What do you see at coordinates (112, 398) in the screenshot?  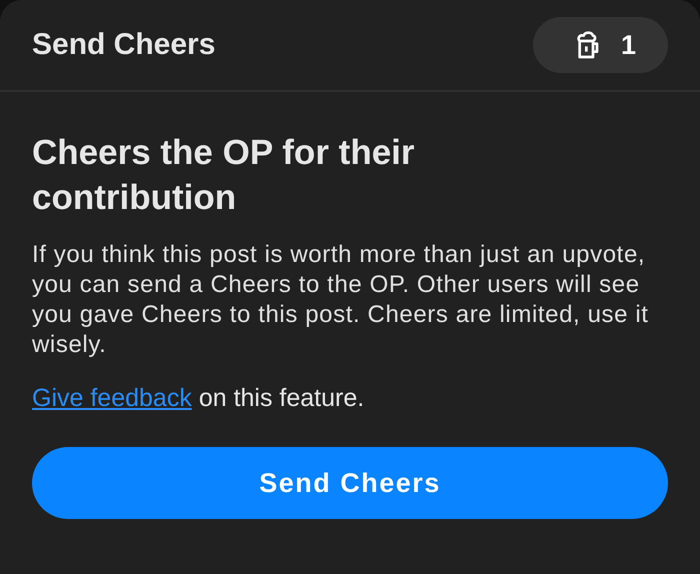 I see `feedback-link: Give feedback` at bounding box center [112, 398].